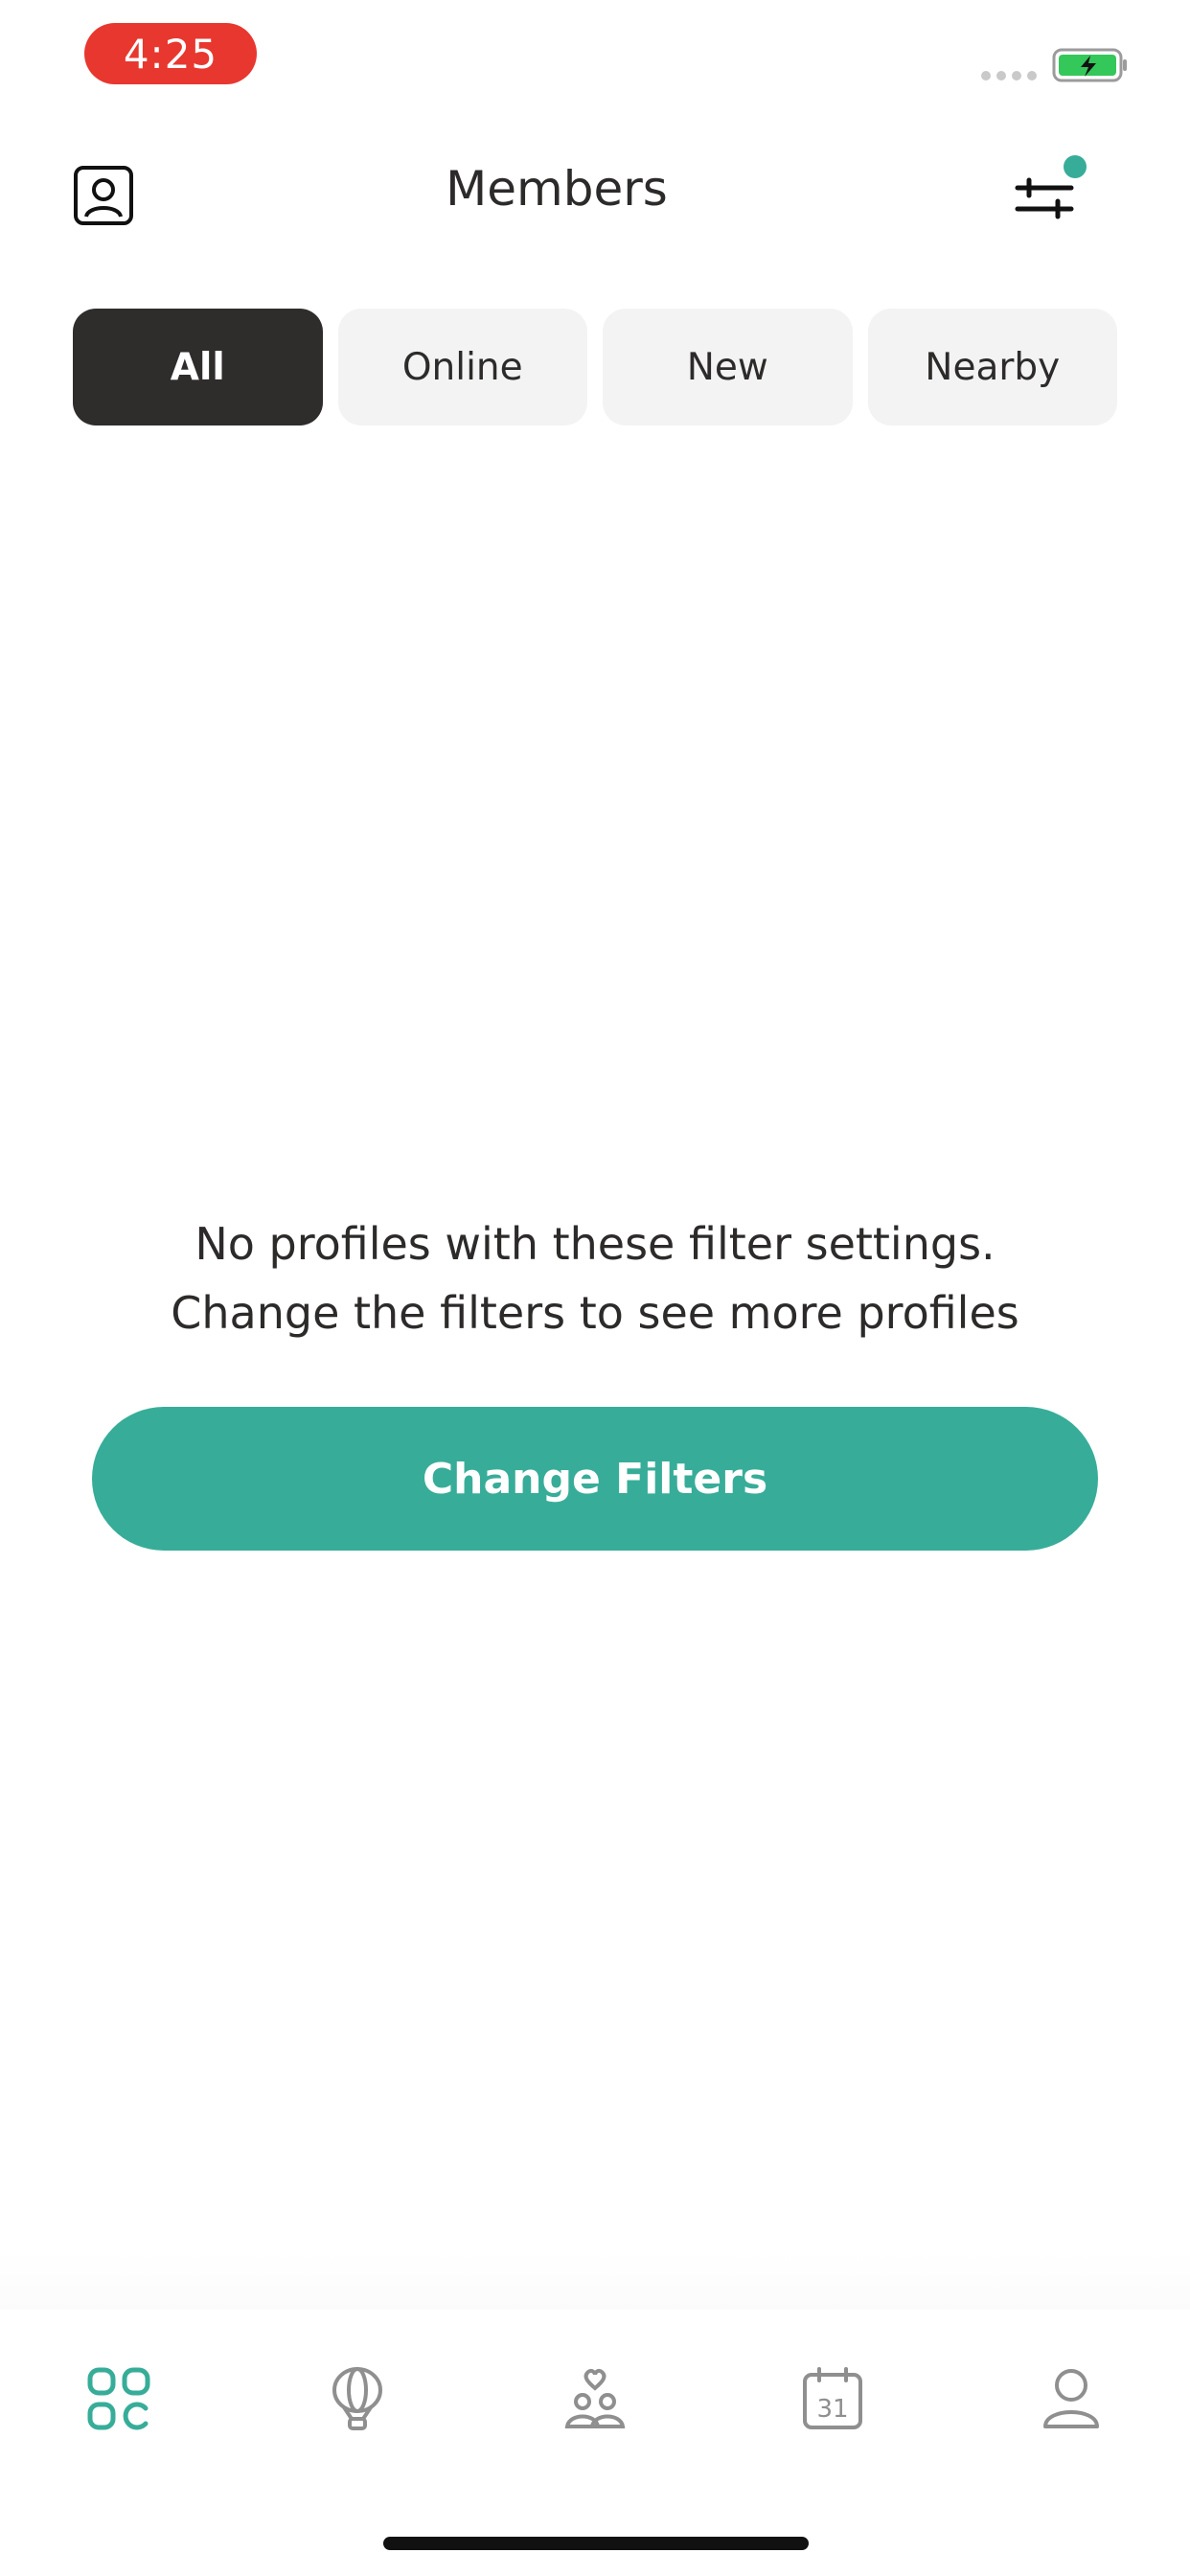 The height and width of the screenshot is (2576, 1190). I want to click on couple-heart-icon, so click(595, 2398).